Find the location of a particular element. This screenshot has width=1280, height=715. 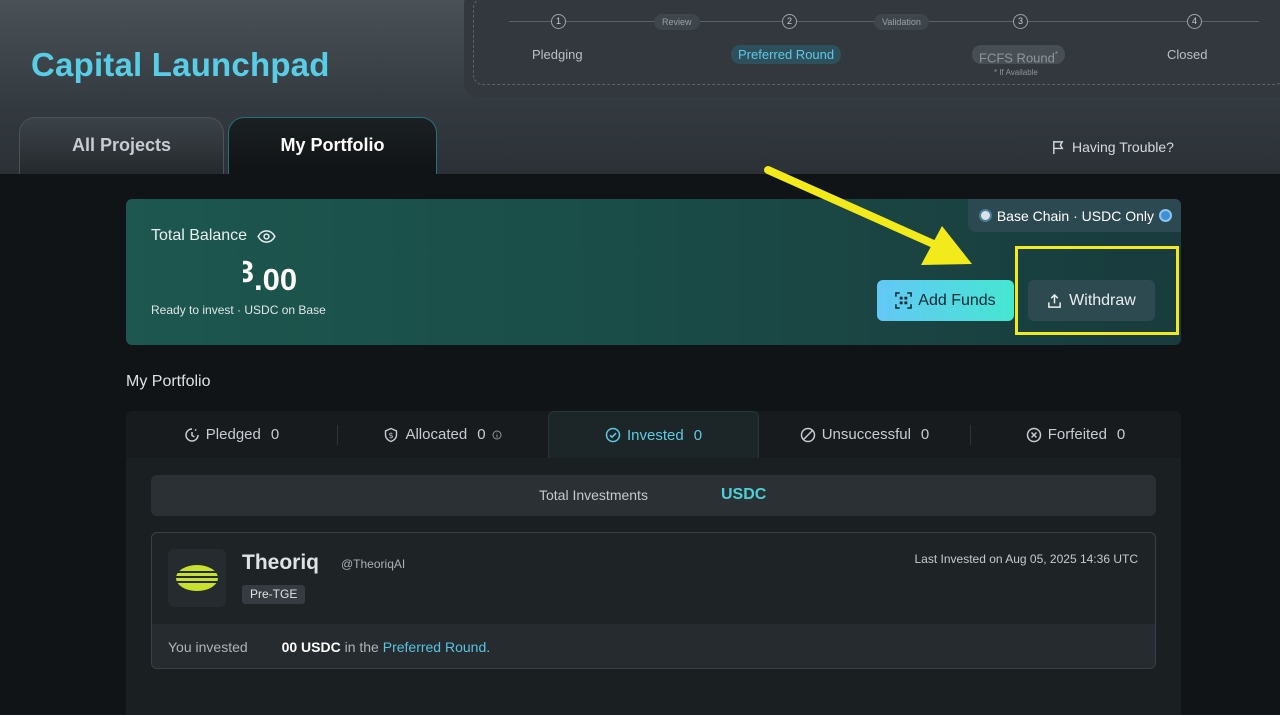

tab-pledged: Pledged 0 is located at coordinates (231, 434).